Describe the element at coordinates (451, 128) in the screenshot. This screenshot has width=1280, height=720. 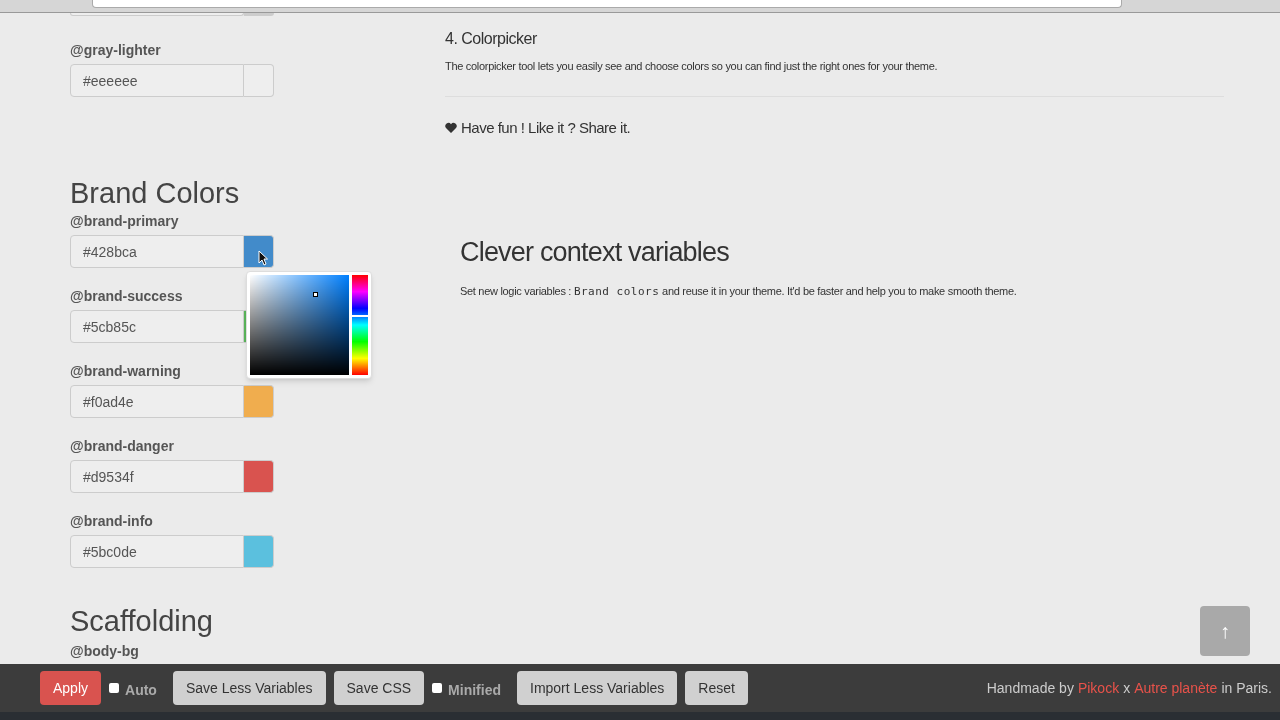
I see `heart-icon` at that location.